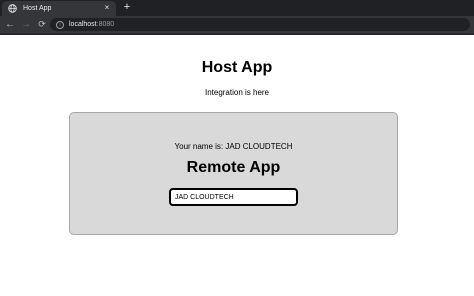 The width and height of the screenshot is (474, 296). What do you see at coordinates (107, 8) in the screenshot?
I see `close-icon: ×` at bounding box center [107, 8].